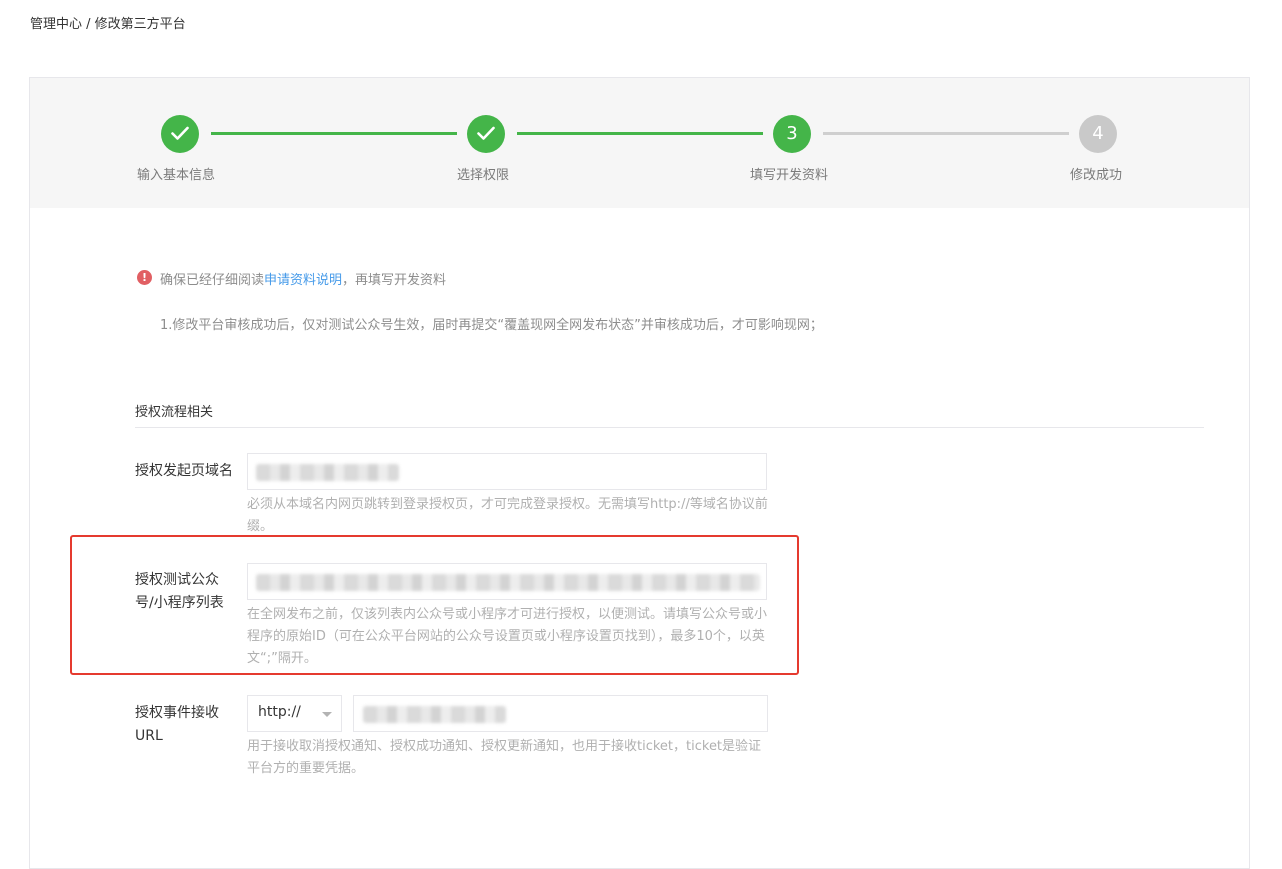 The width and height of the screenshot is (1282, 869). I want to click on highlight-annotation, so click(434, 605).